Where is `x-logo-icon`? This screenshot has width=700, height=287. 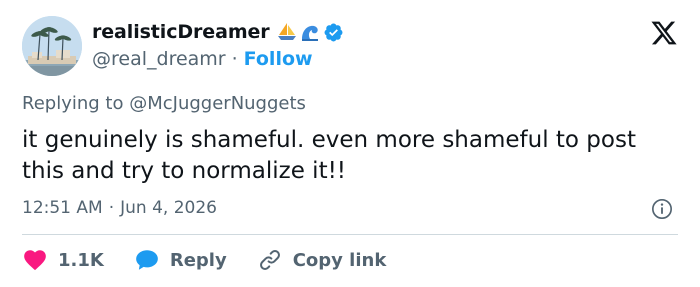
x-logo-icon is located at coordinates (664, 33).